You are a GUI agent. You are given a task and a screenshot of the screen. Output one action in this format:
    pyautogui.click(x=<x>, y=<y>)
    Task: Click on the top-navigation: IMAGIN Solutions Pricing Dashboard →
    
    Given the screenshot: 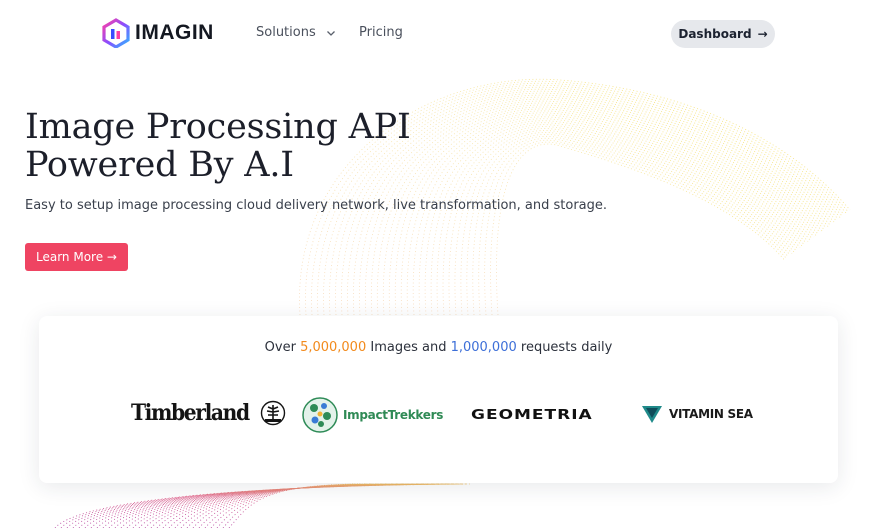 What is the action you would take?
    pyautogui.click(x=438, y=34)
    